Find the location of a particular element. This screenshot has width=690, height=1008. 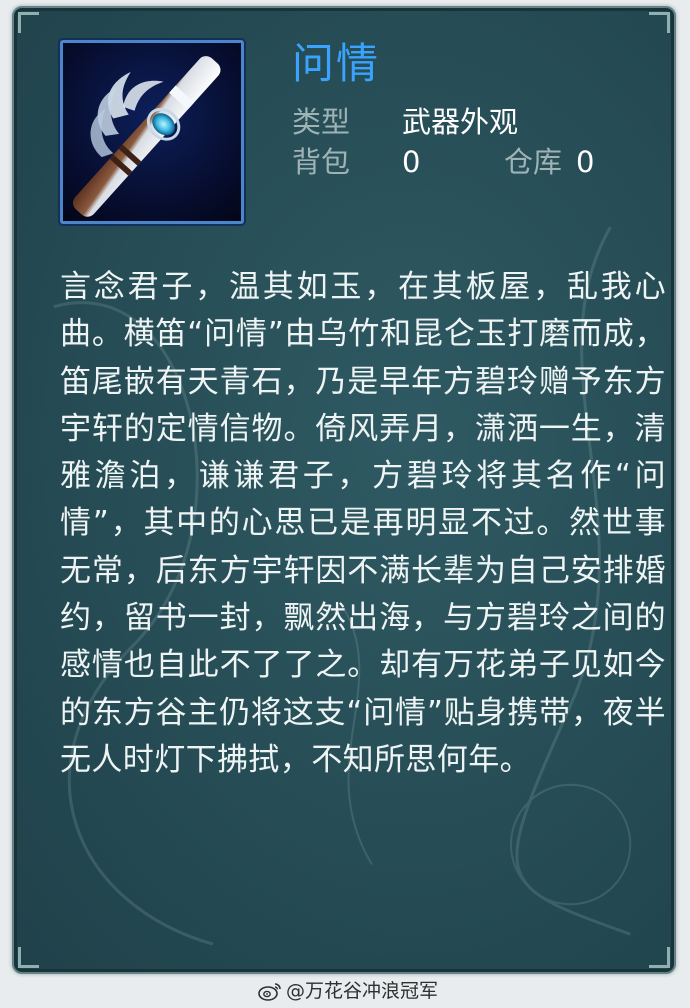

weibo-icon is located at coordinates (269, 992).